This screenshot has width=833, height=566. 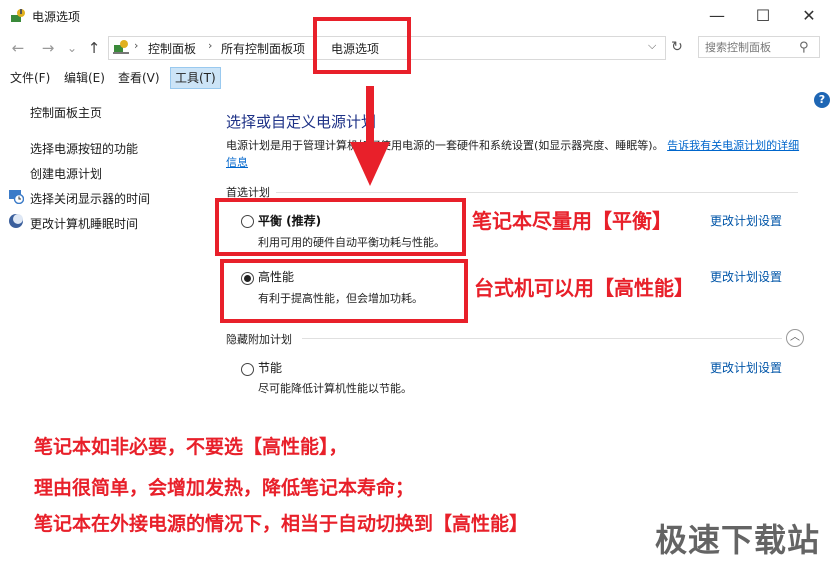 I want to click on change-plan-link-power-saver: 更改计划设置, so click(x=746, y=367).